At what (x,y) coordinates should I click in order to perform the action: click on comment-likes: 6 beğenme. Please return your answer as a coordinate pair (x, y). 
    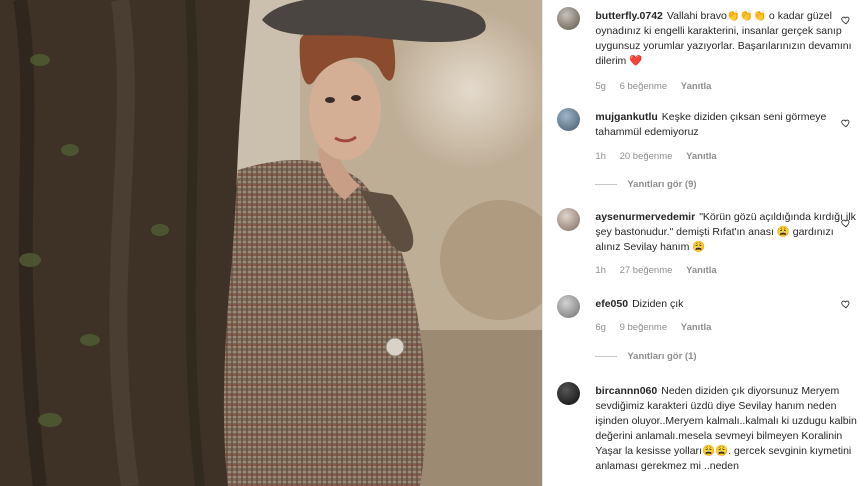
    Looking at the image, I should click on (644, 86).